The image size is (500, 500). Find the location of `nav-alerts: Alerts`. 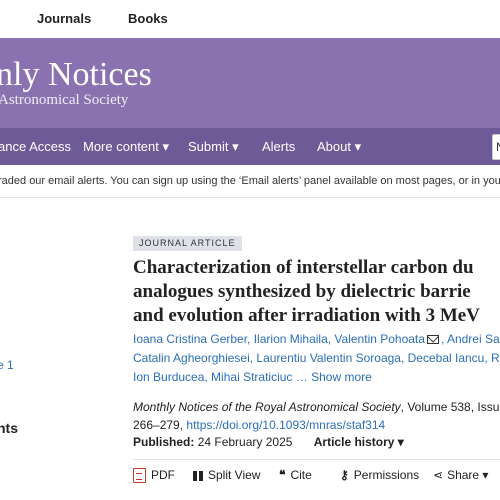

nav-alerts: Alerts is located at coordinates (278, 146).